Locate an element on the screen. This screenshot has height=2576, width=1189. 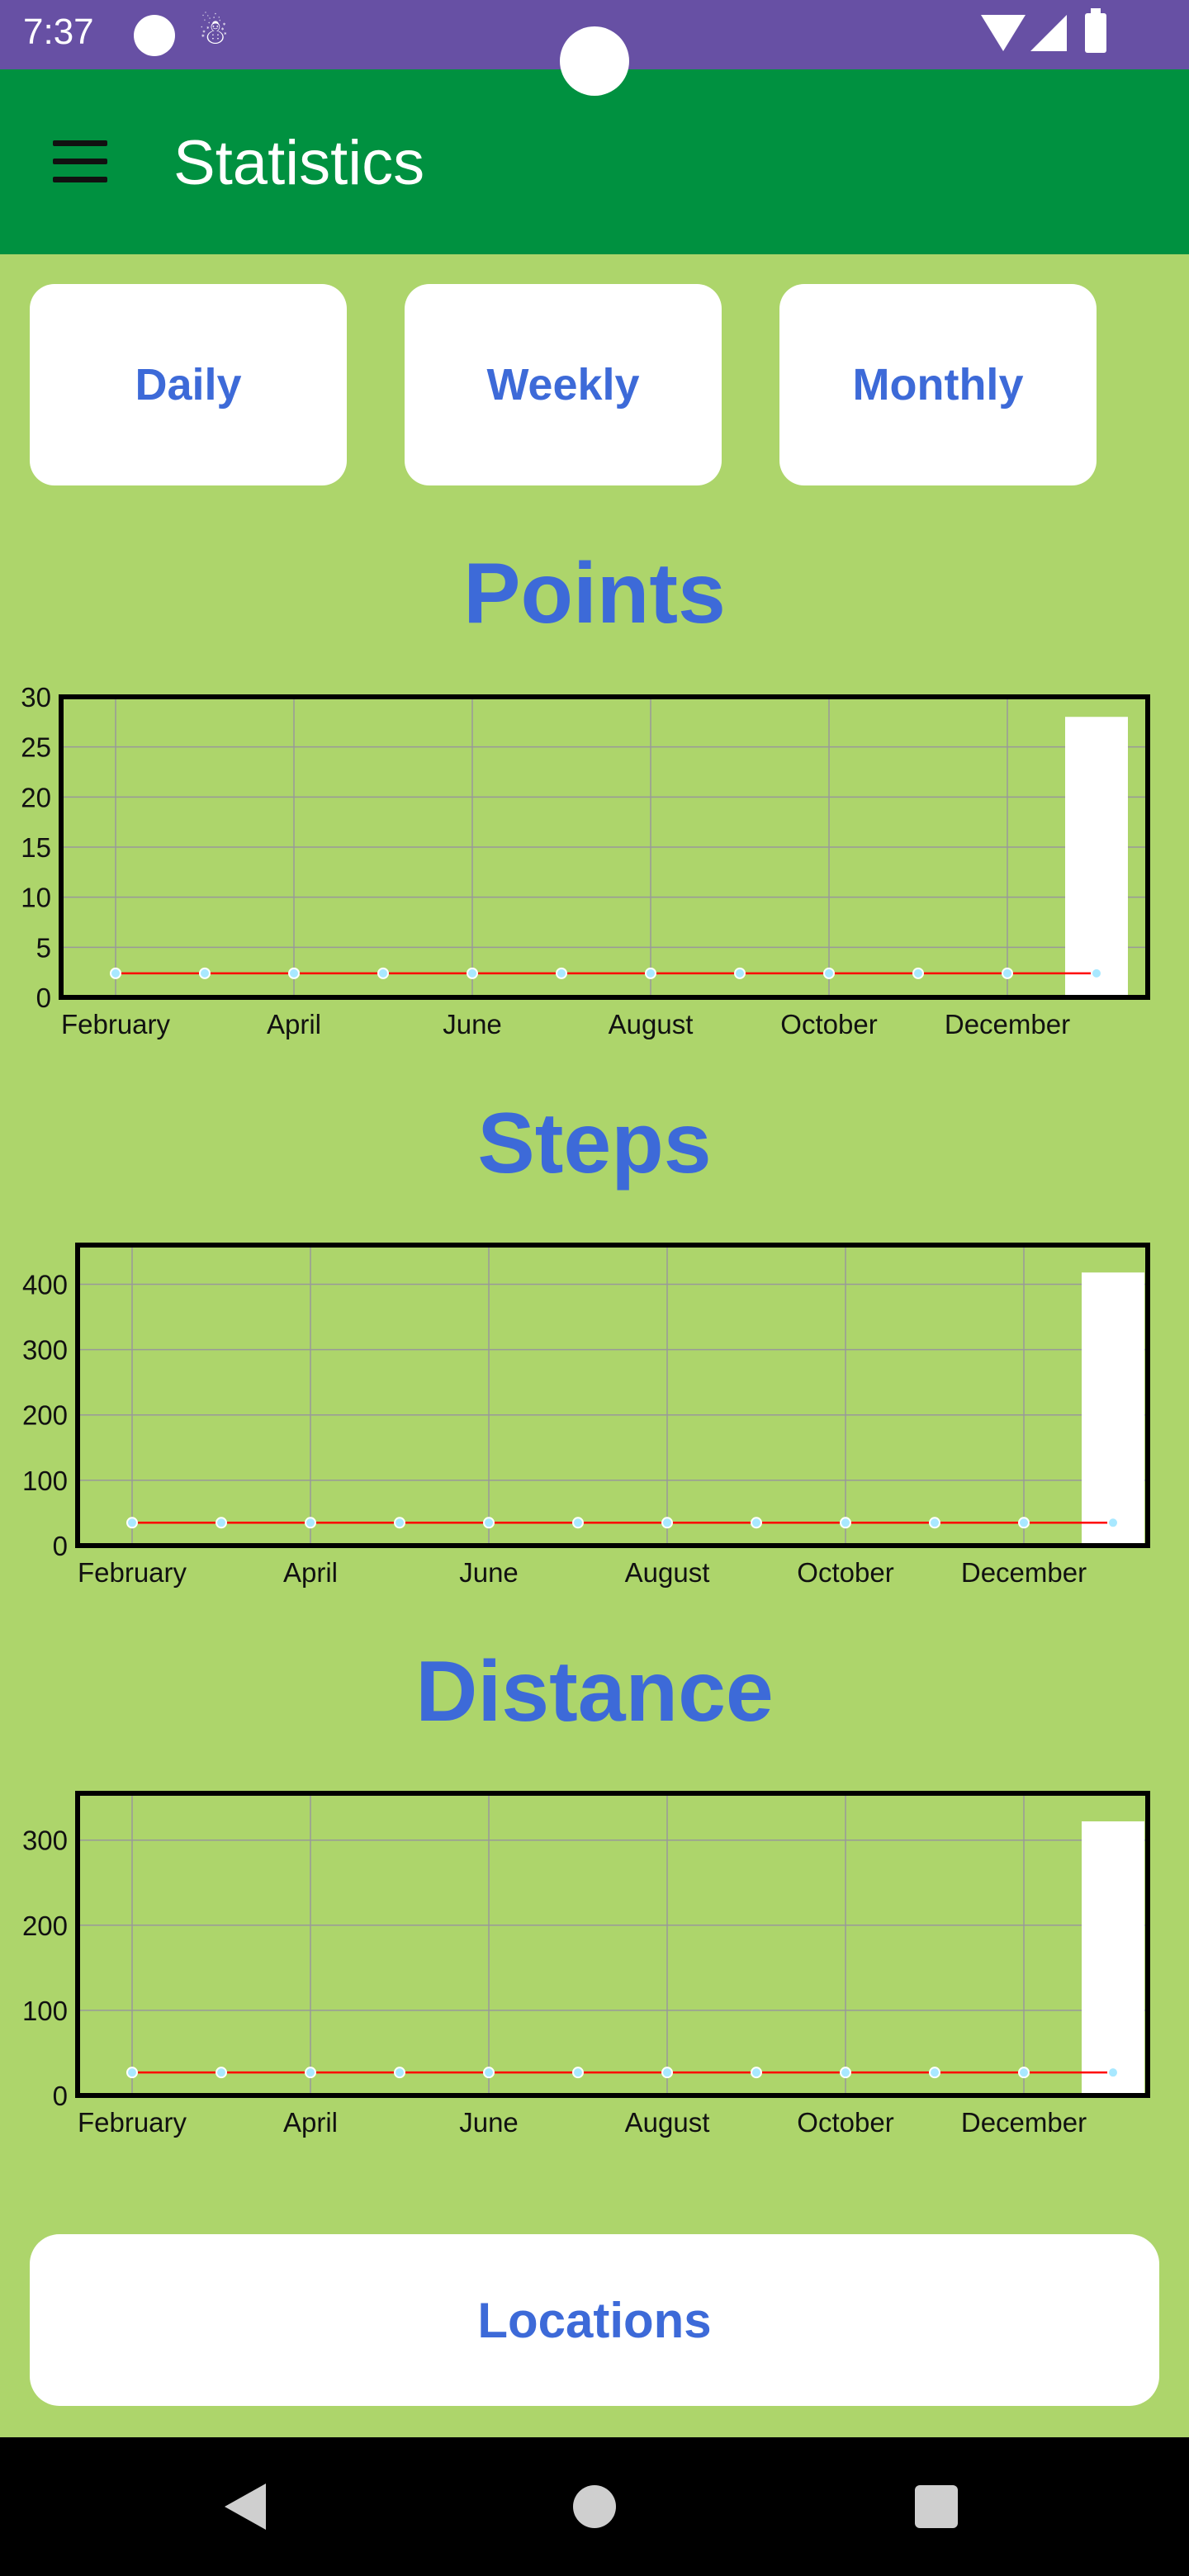
monthly-button: Monthly is located at coordinates (938, 384).